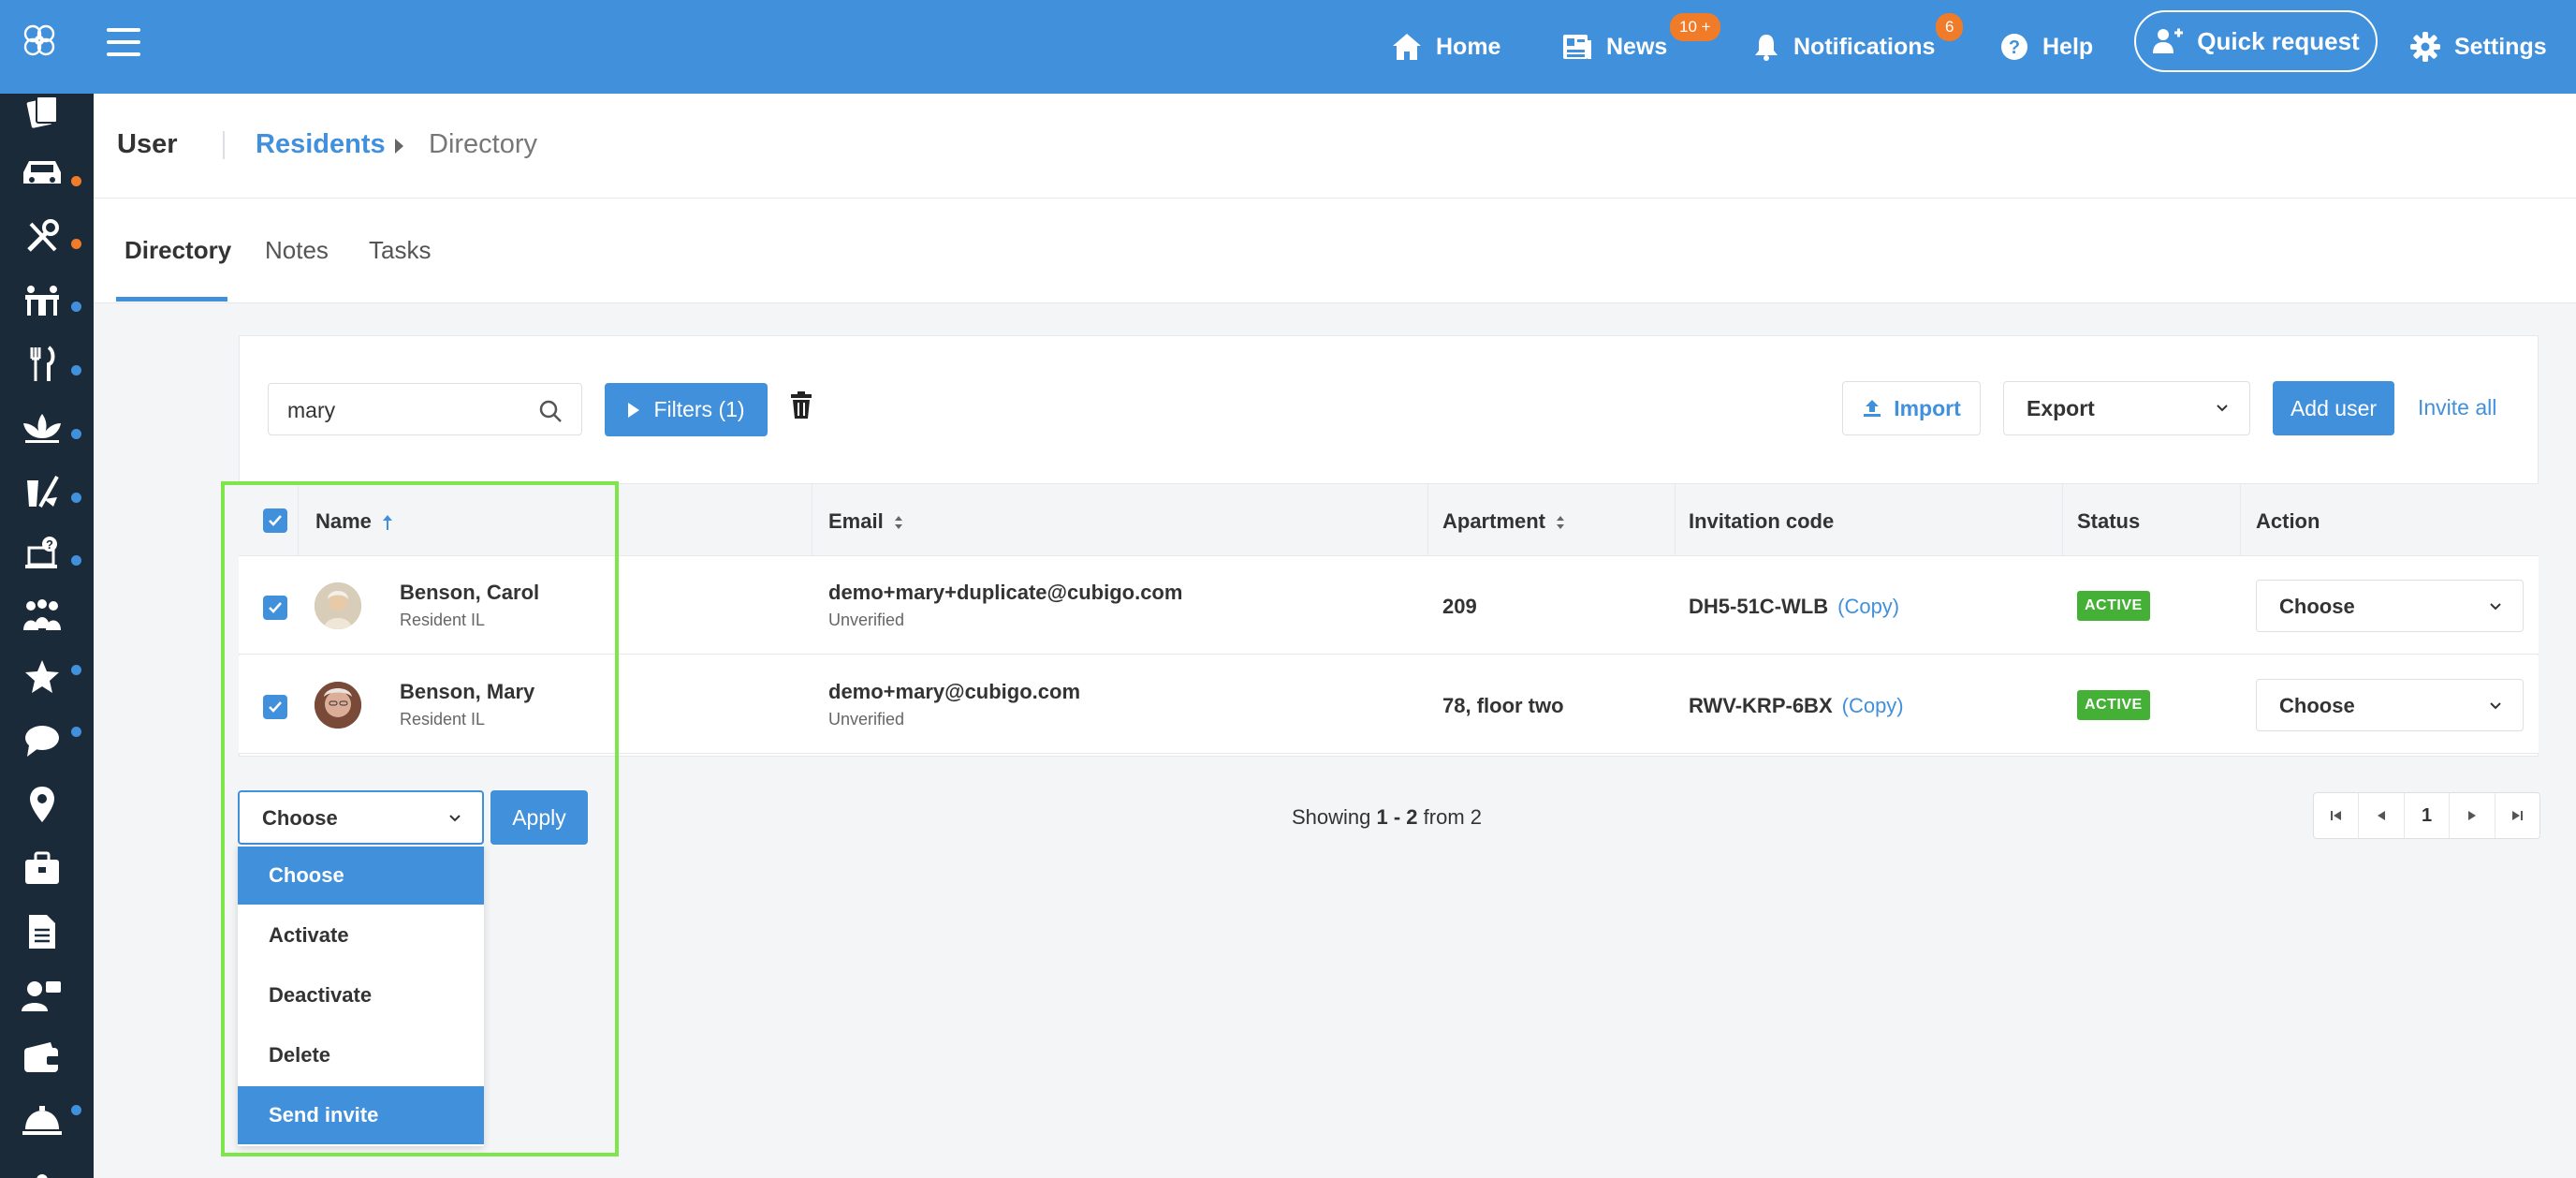 The image size is (2576, 1178). Describe the element at coordinates (42, 677) in the screenshot. I see `sidebar-star-icon` at that location.